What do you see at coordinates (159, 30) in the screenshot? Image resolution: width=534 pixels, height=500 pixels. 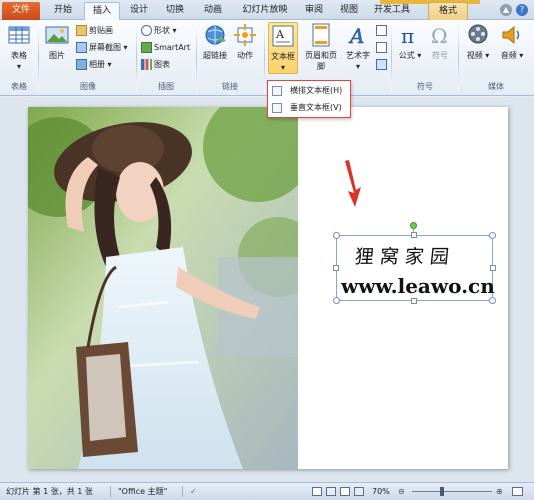 I see `shapes-button: 形状 ▾` at bounding box center [159, 30].